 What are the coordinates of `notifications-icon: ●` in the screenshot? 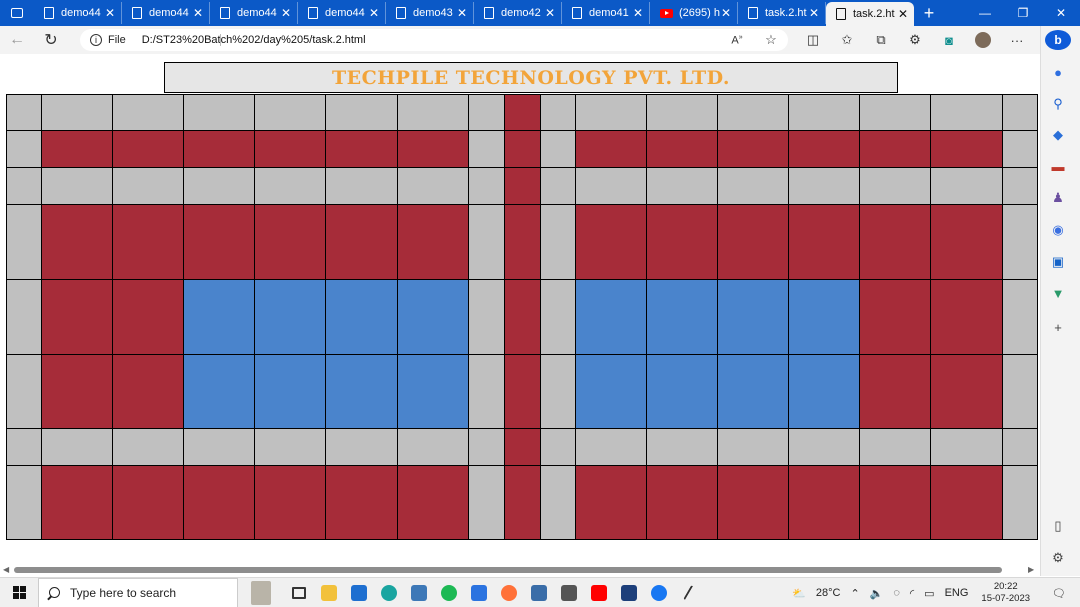 It's located at (1058, 73).